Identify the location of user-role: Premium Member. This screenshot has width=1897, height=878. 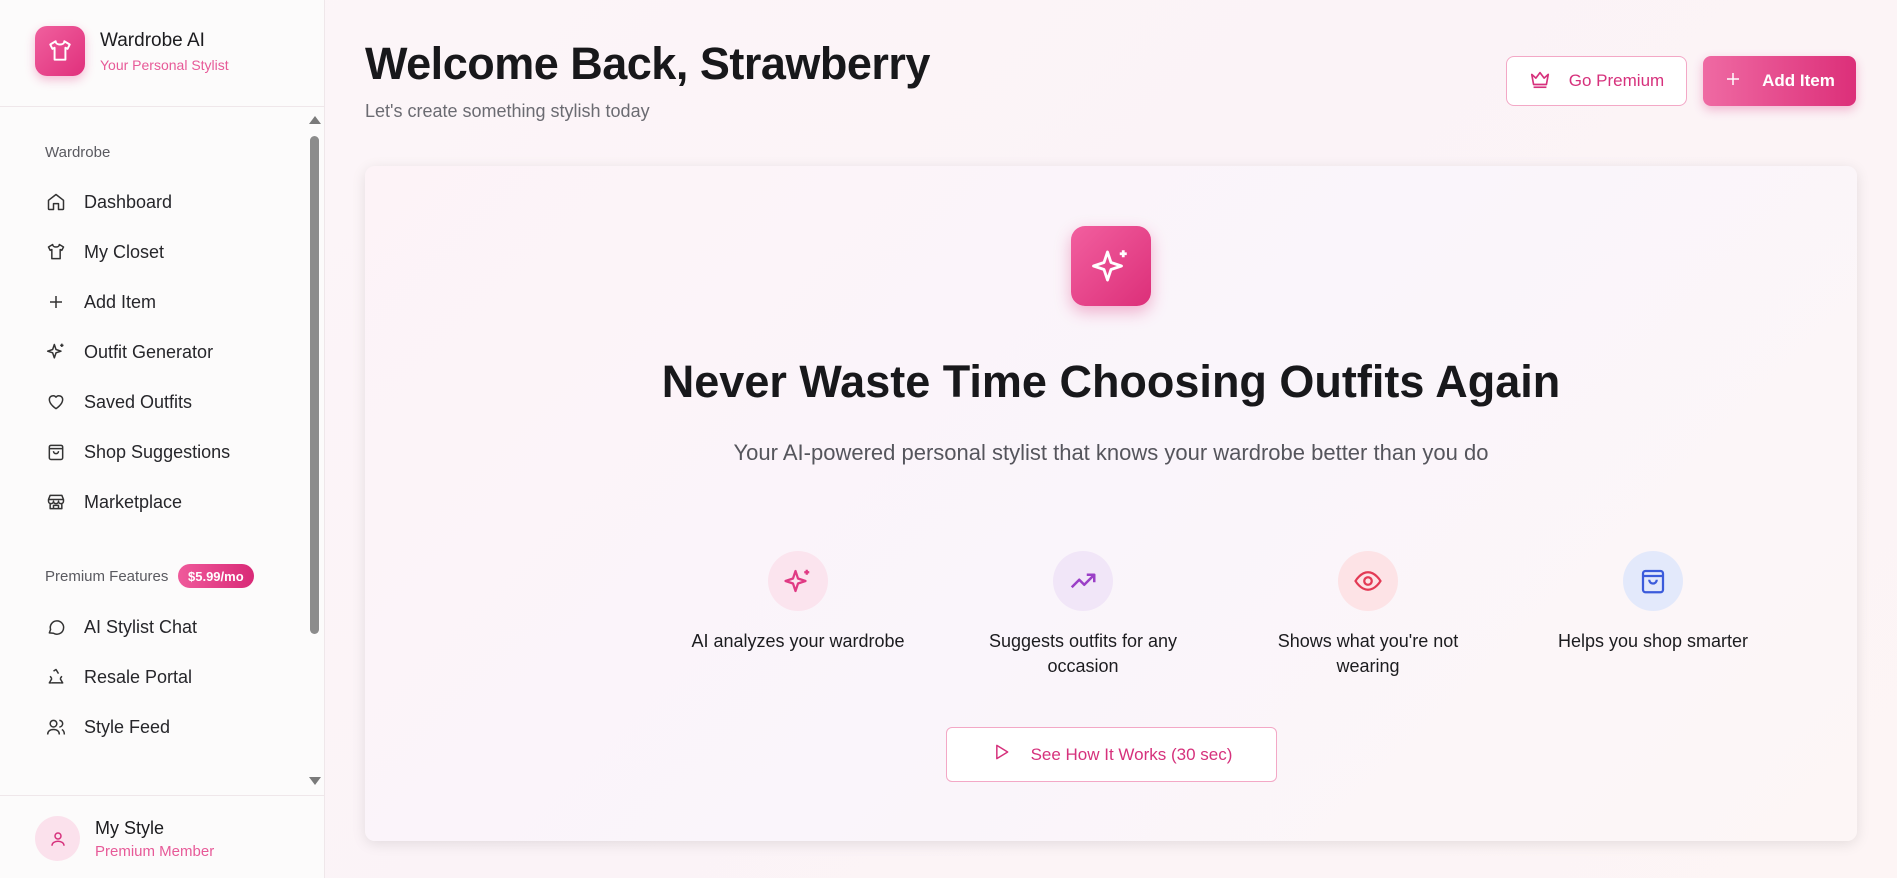
(155, 851).